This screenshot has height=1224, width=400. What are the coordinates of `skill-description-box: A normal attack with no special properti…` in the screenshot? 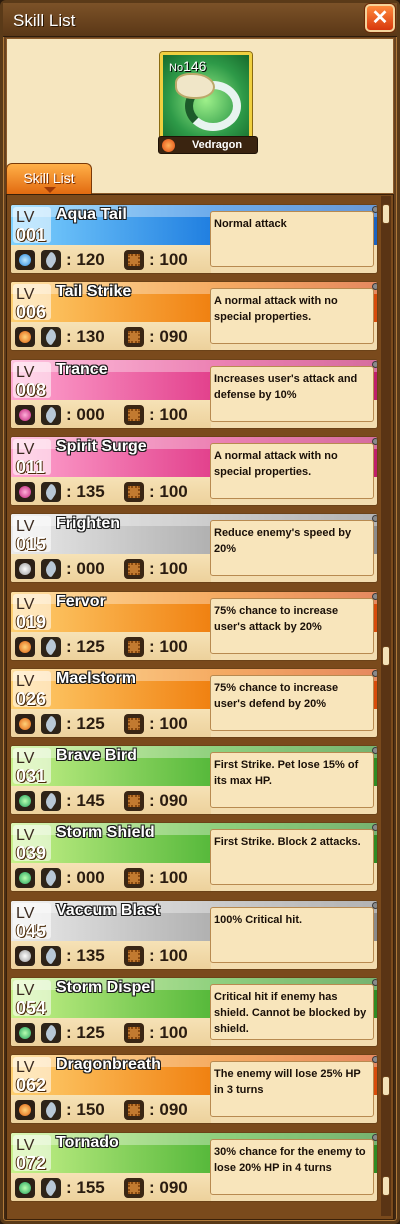 It's located at (292, 316).